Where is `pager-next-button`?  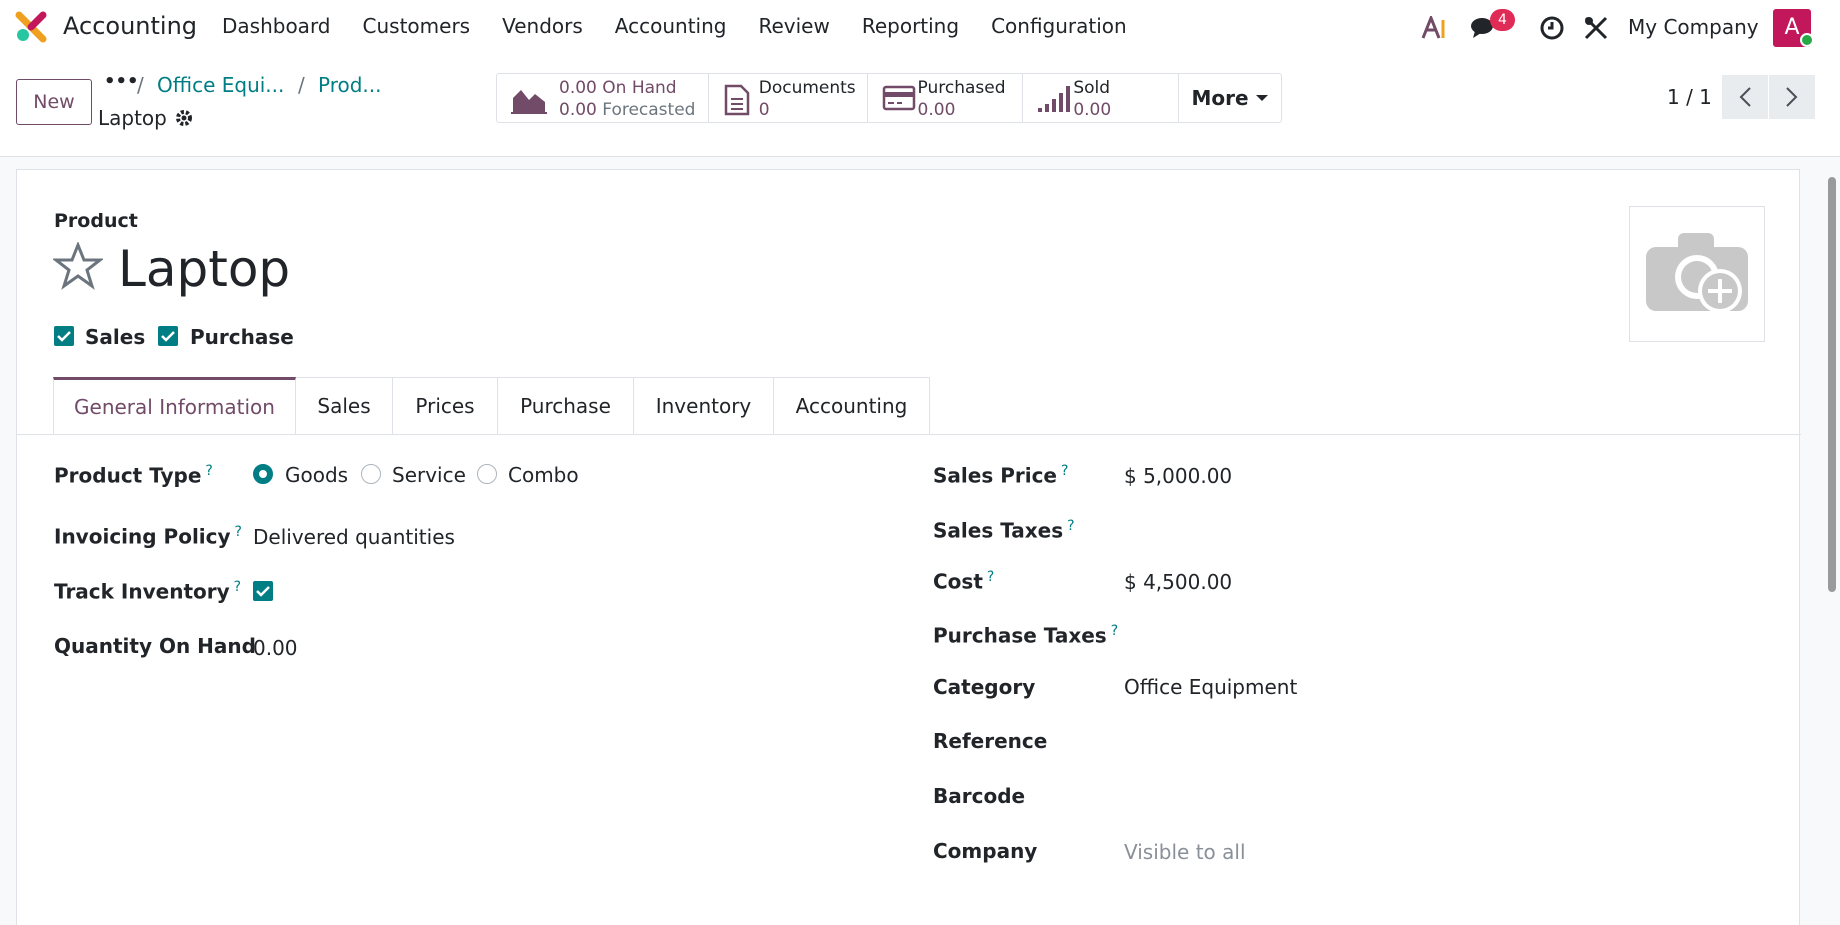 pager-next-button is located at coordinates (1792, 97).